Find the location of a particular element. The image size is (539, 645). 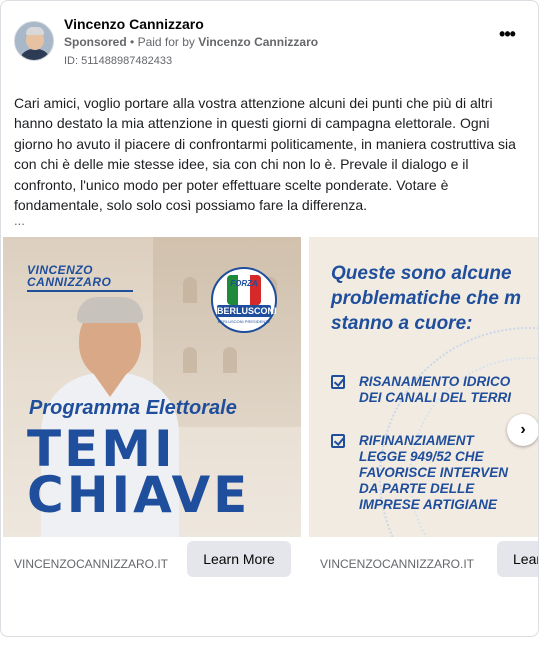

sponsored-label: Sponsored is located at coordinates (95, 42).